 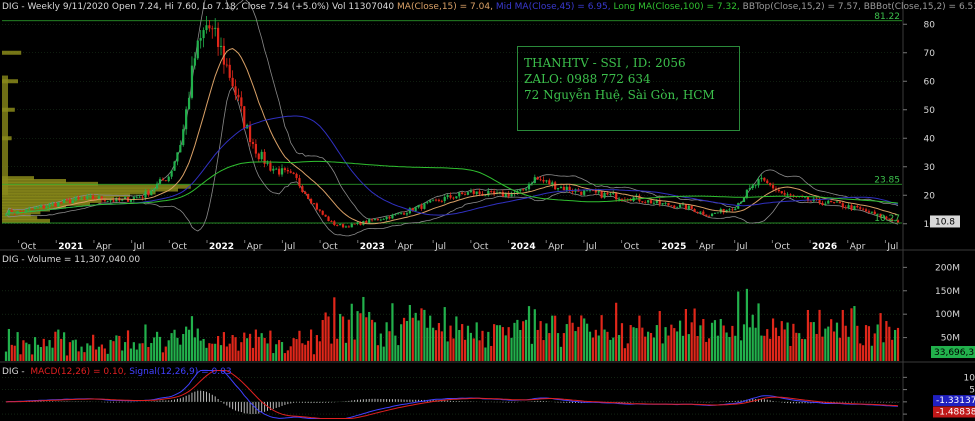 What do you see at coordinates (947, 315) in the screenshot?
I see `volume-axis-label: 100M` at bounding box center [947, 315].